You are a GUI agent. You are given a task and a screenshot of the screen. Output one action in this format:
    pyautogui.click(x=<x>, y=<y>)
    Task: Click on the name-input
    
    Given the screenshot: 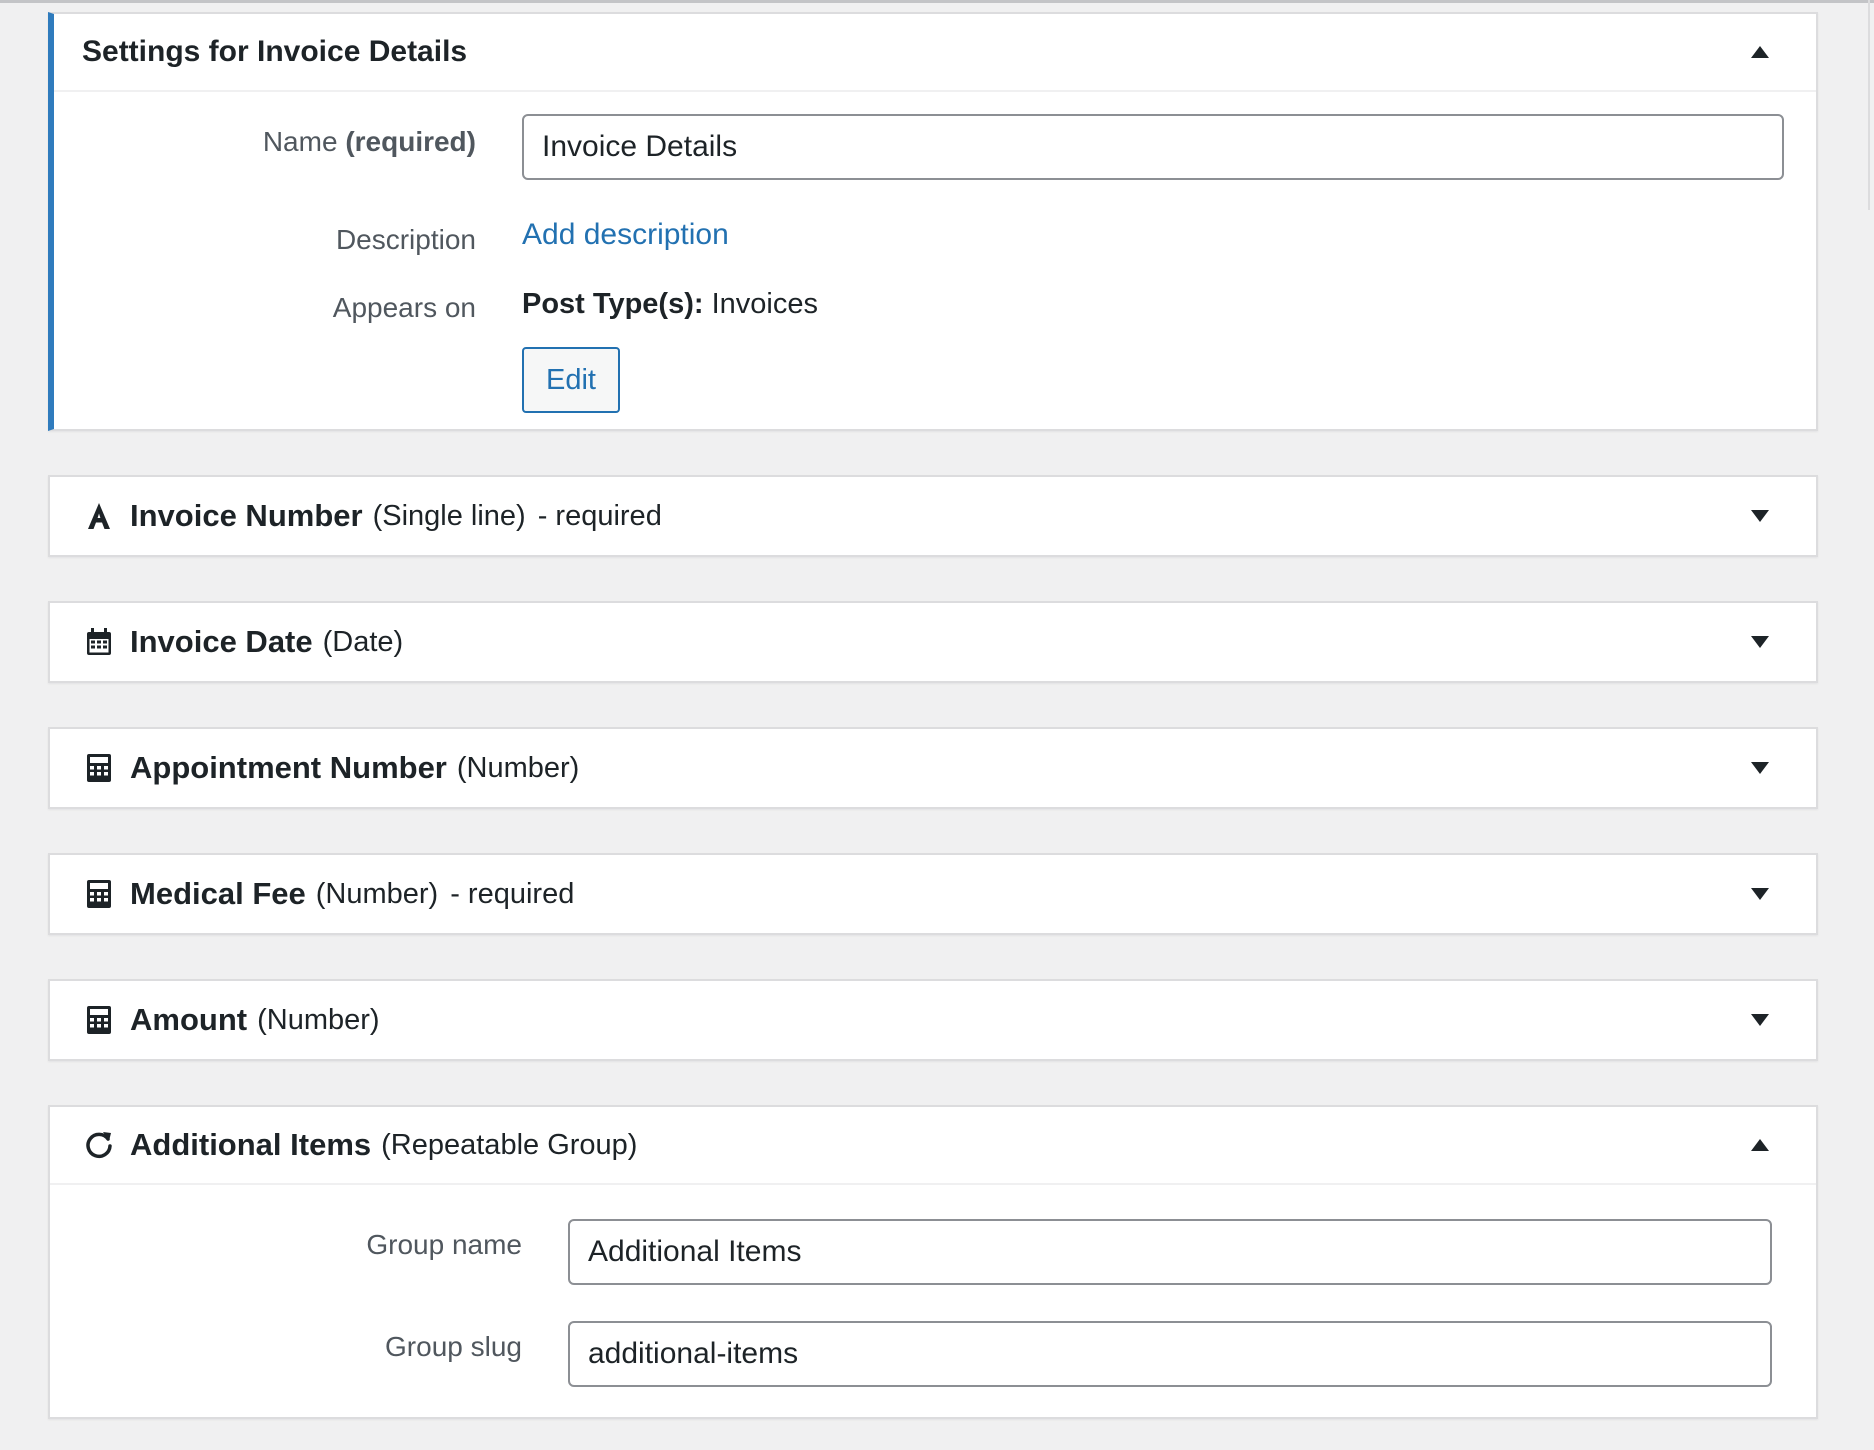 What is the action you would take?
    pyautogui.click(x=1153, y=147)
    